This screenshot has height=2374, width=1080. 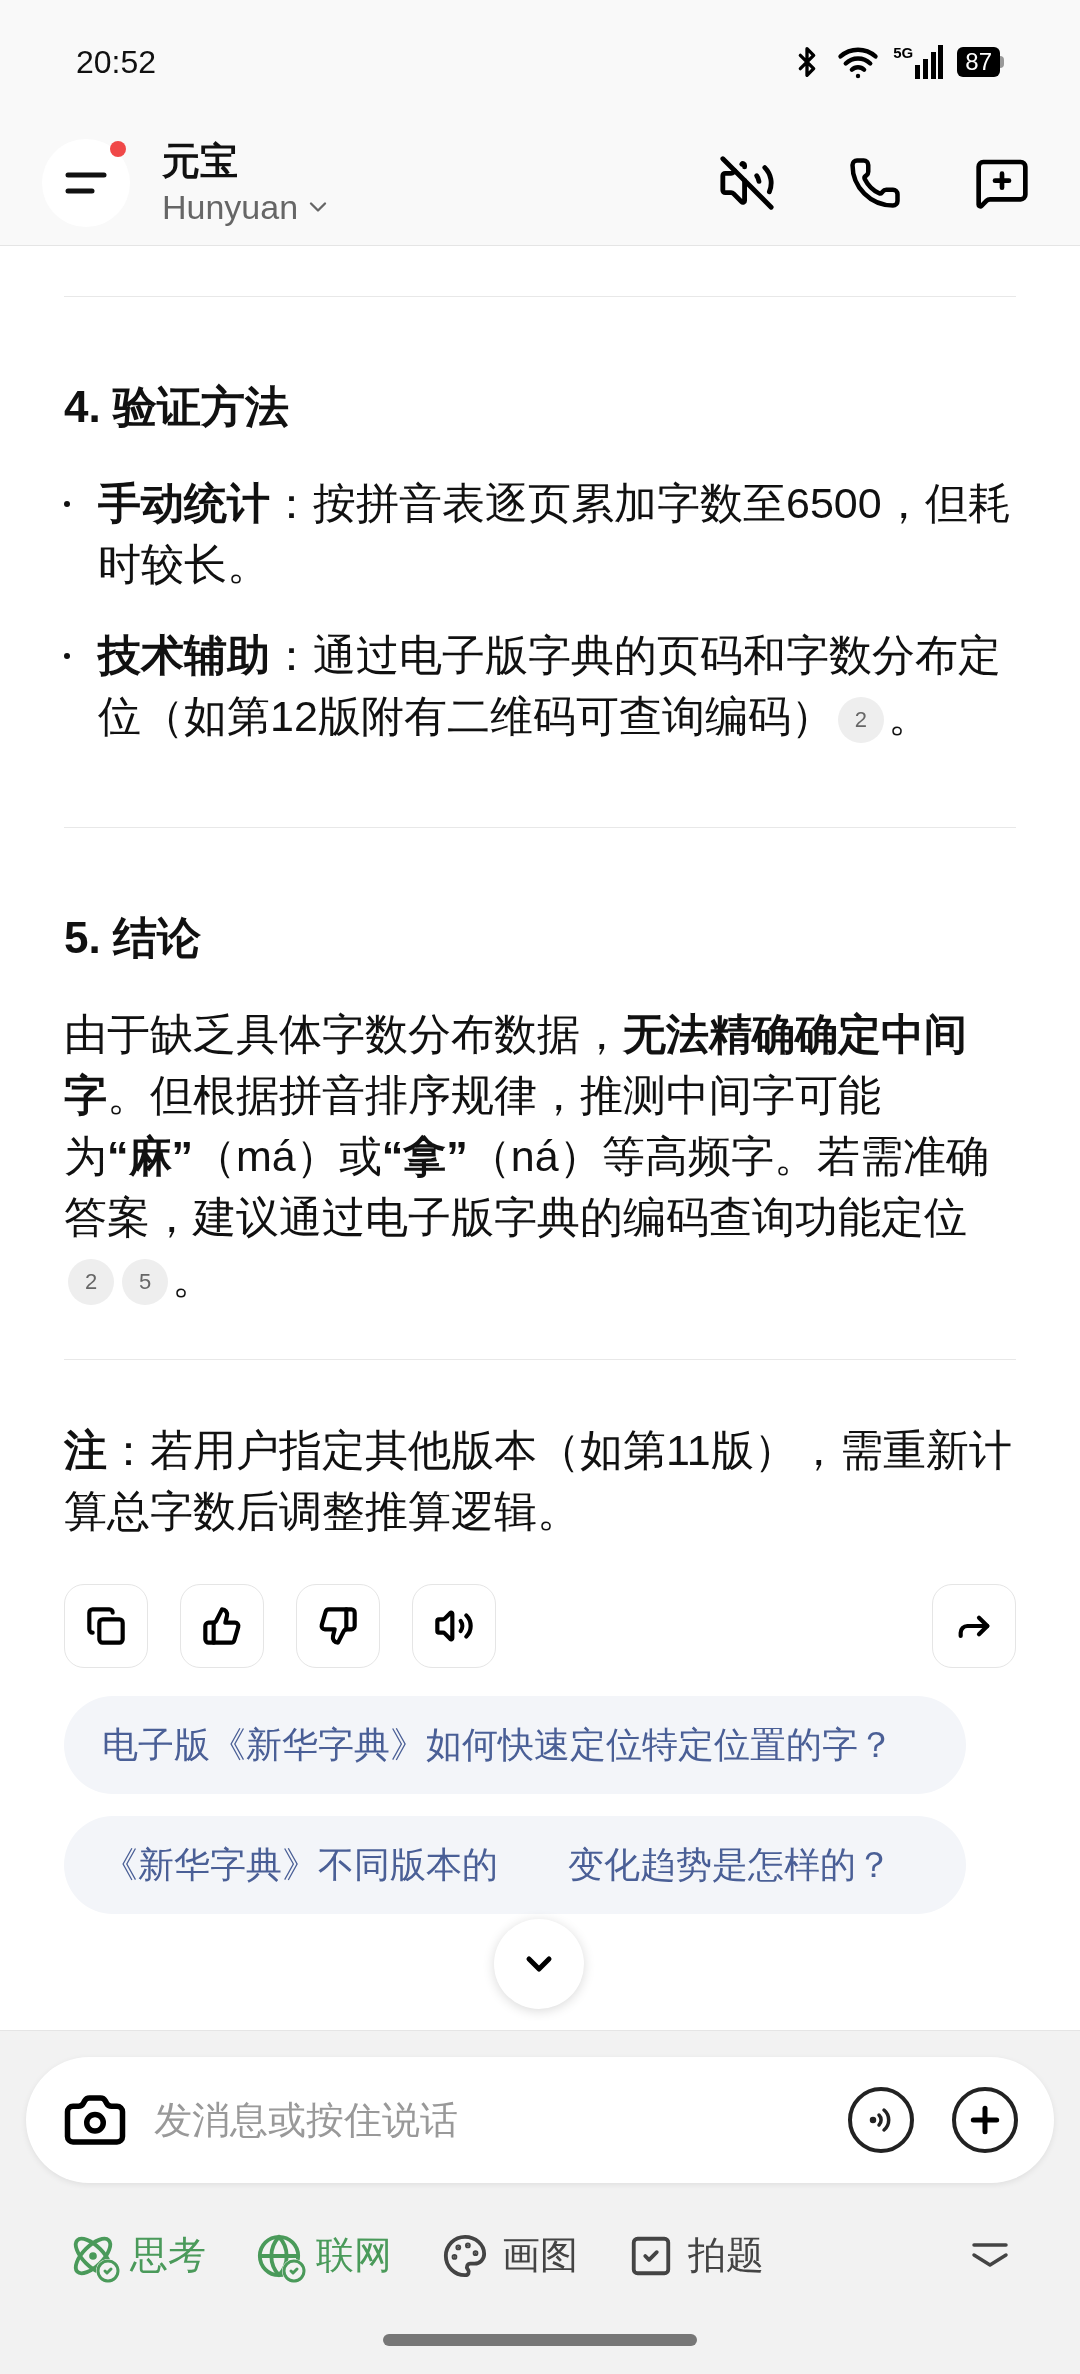 What do you see at coordinates (747, 182) in the screenshot?
I see `mute-icon` at bounding box center [747, 182].